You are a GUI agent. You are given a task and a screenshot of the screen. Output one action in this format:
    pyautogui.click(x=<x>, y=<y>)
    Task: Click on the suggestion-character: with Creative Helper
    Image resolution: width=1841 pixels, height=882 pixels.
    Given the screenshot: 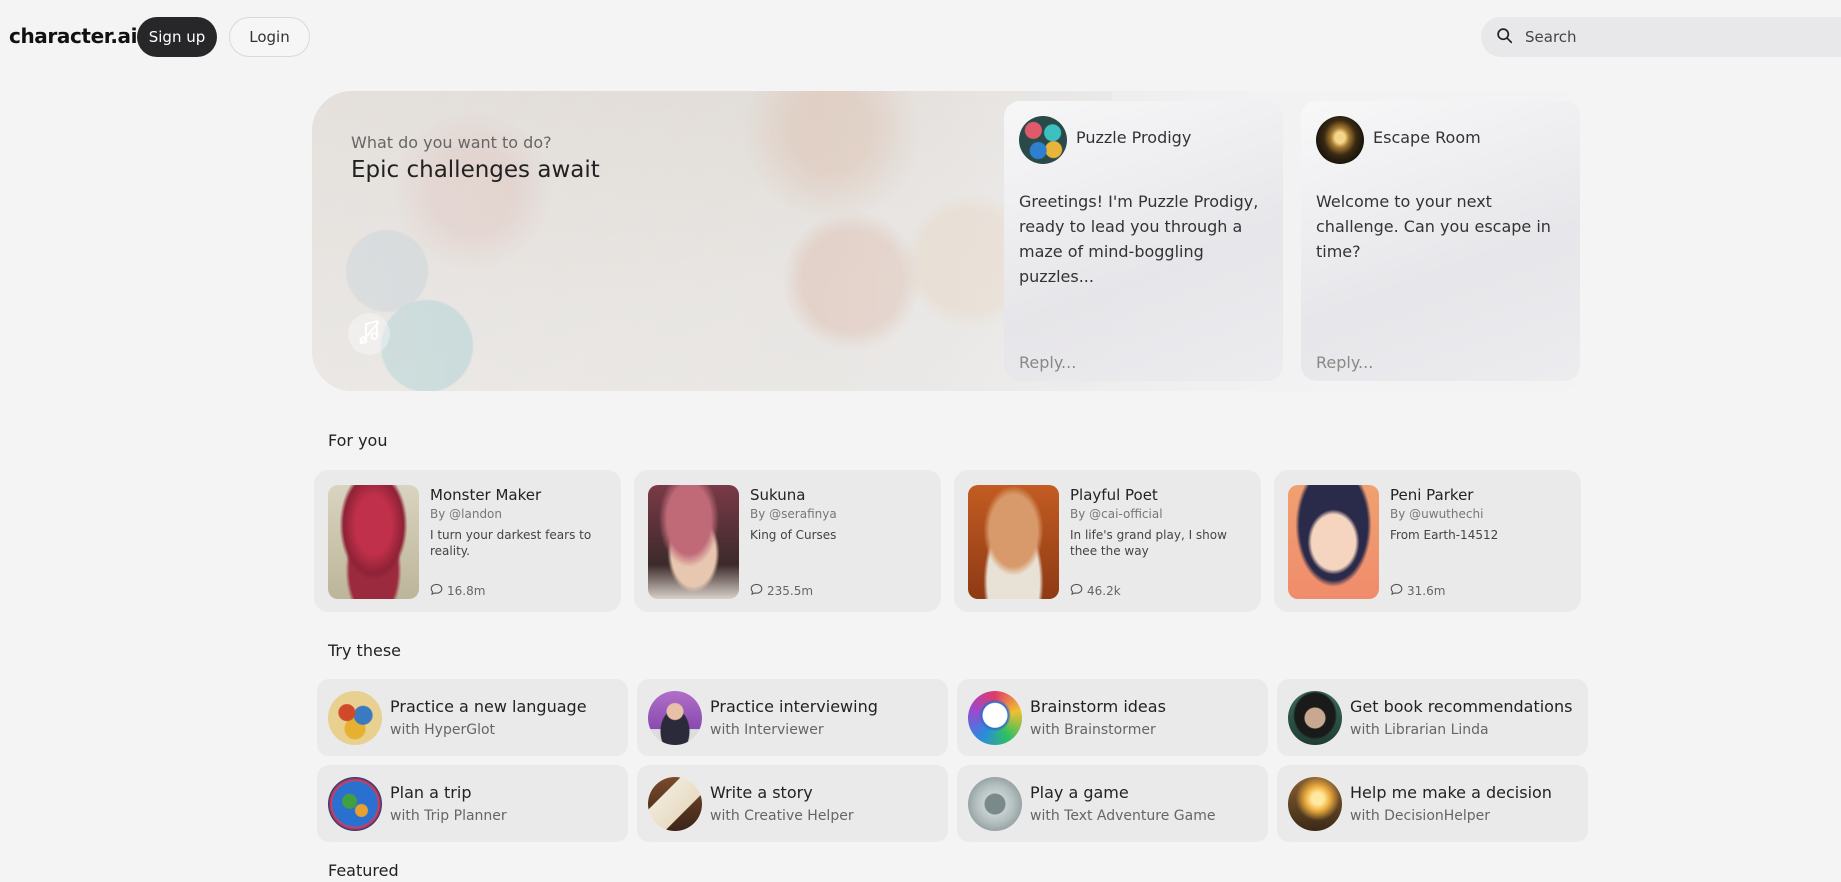 What is the action you would take?
    pyautogui.click(x=782, y=816)
    